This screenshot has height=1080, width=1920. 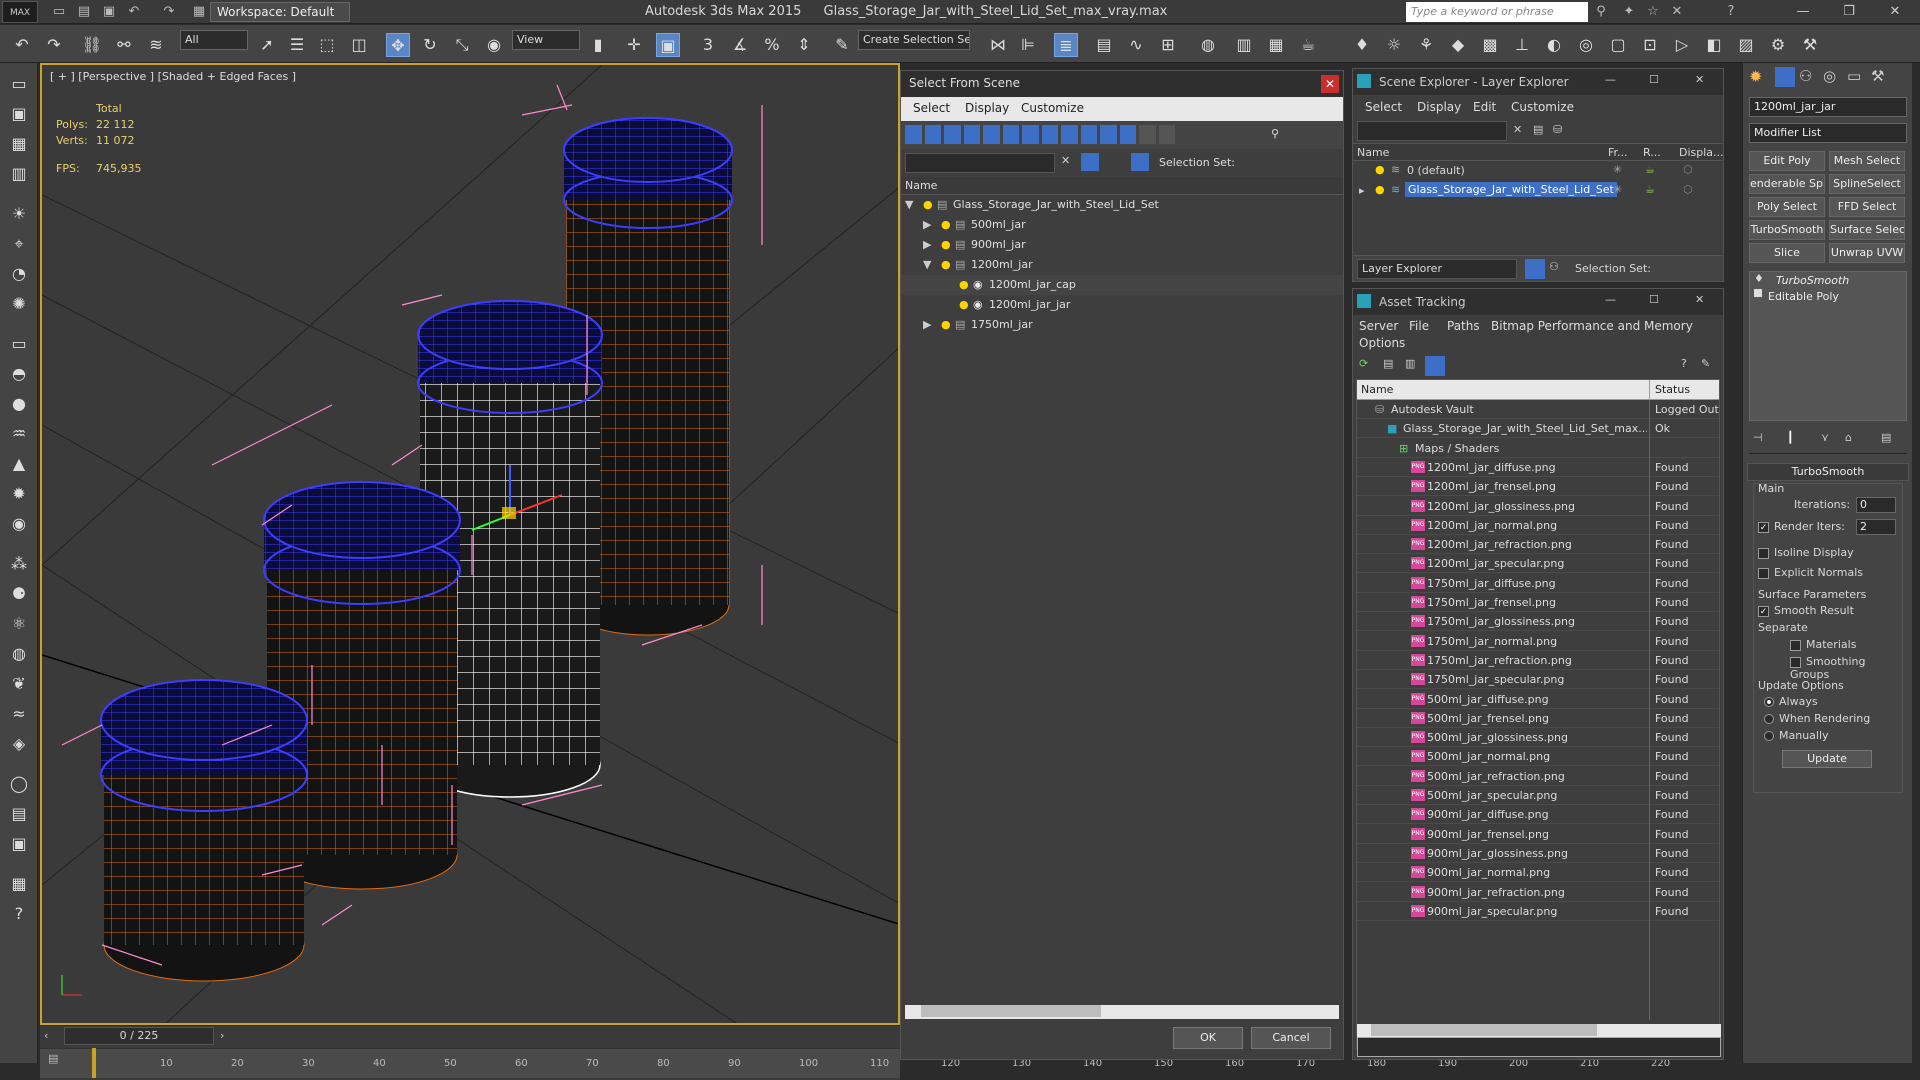 I want to click on vray-sun-icon: ☼, so click(x=1394, y=45).